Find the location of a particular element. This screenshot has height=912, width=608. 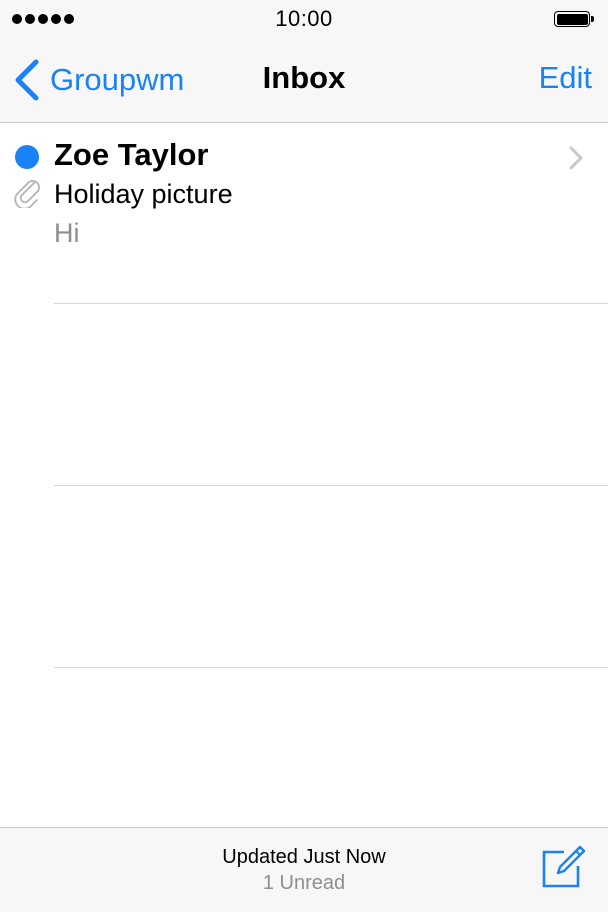

update-status-text: Updated Just Now is located at coordinates (304, 857).